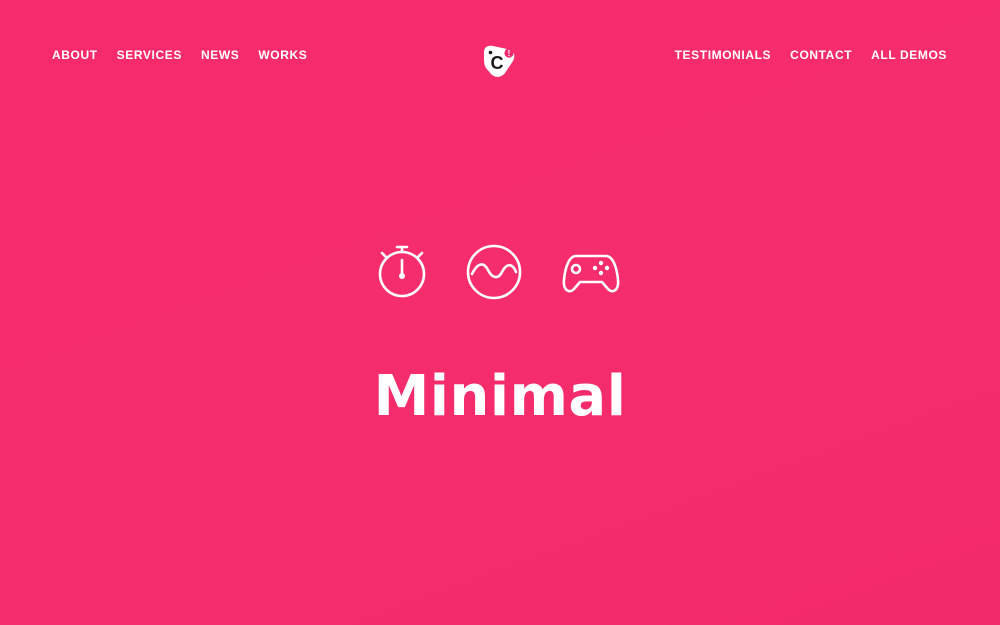 This screenshot has width=1000, height=625. Describe the element at coordinates (591, 273) in the screenshot. I see `gamepad-icon` at that location.